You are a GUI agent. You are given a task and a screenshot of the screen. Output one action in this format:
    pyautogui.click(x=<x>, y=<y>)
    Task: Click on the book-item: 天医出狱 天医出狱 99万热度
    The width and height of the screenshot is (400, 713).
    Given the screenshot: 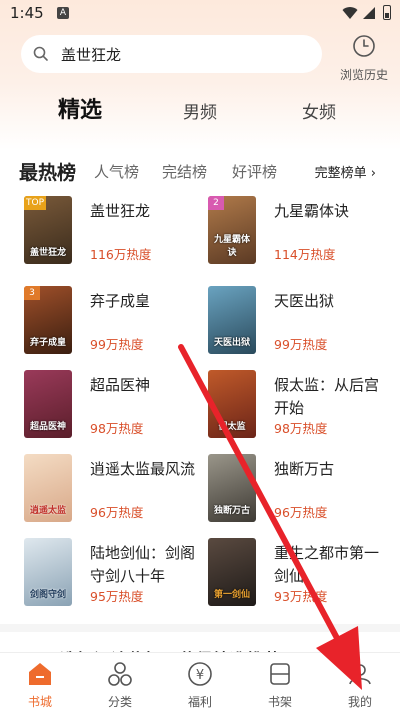 What is the action you would take?
    pyautogui.click(x=303, y=321)
    